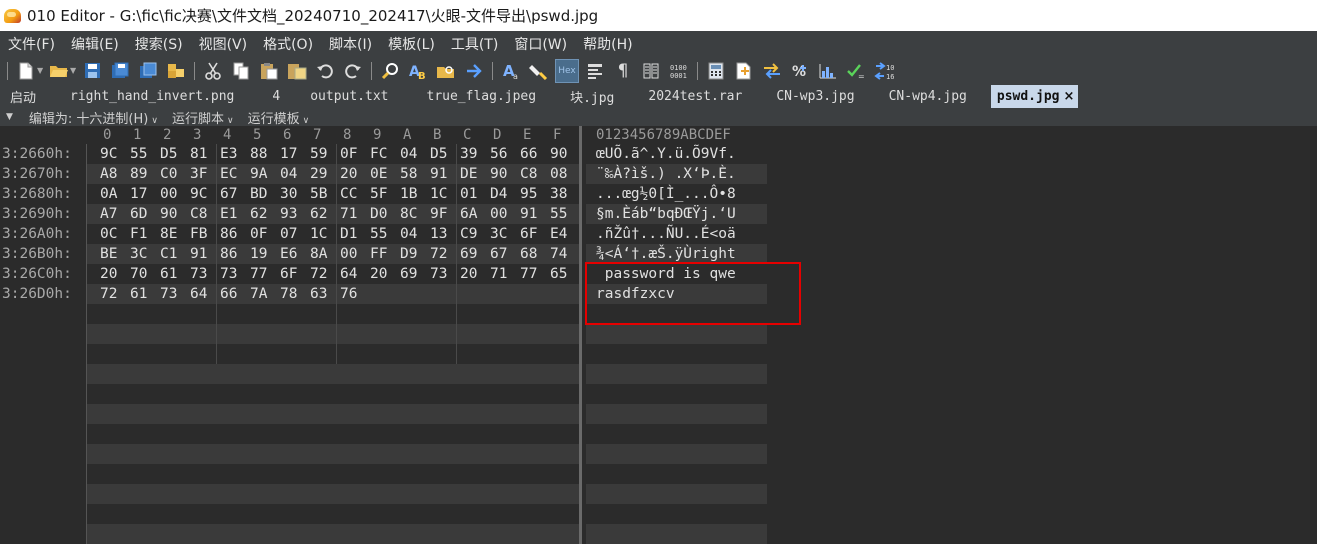 This screenshot has width=1317, height=544. I want to click on hex-byte: FC, so click(385, 154).